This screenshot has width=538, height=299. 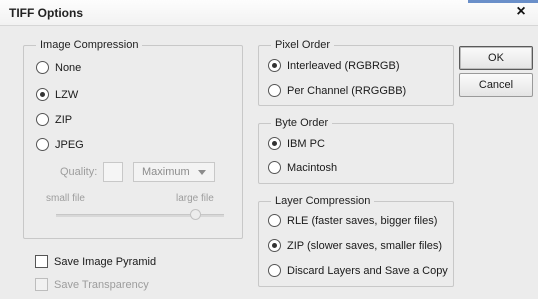 What do you see at coordinates (79, 172) in the screenshot?
I see `quality-label: Quality:` at bounding box center [79, 172].